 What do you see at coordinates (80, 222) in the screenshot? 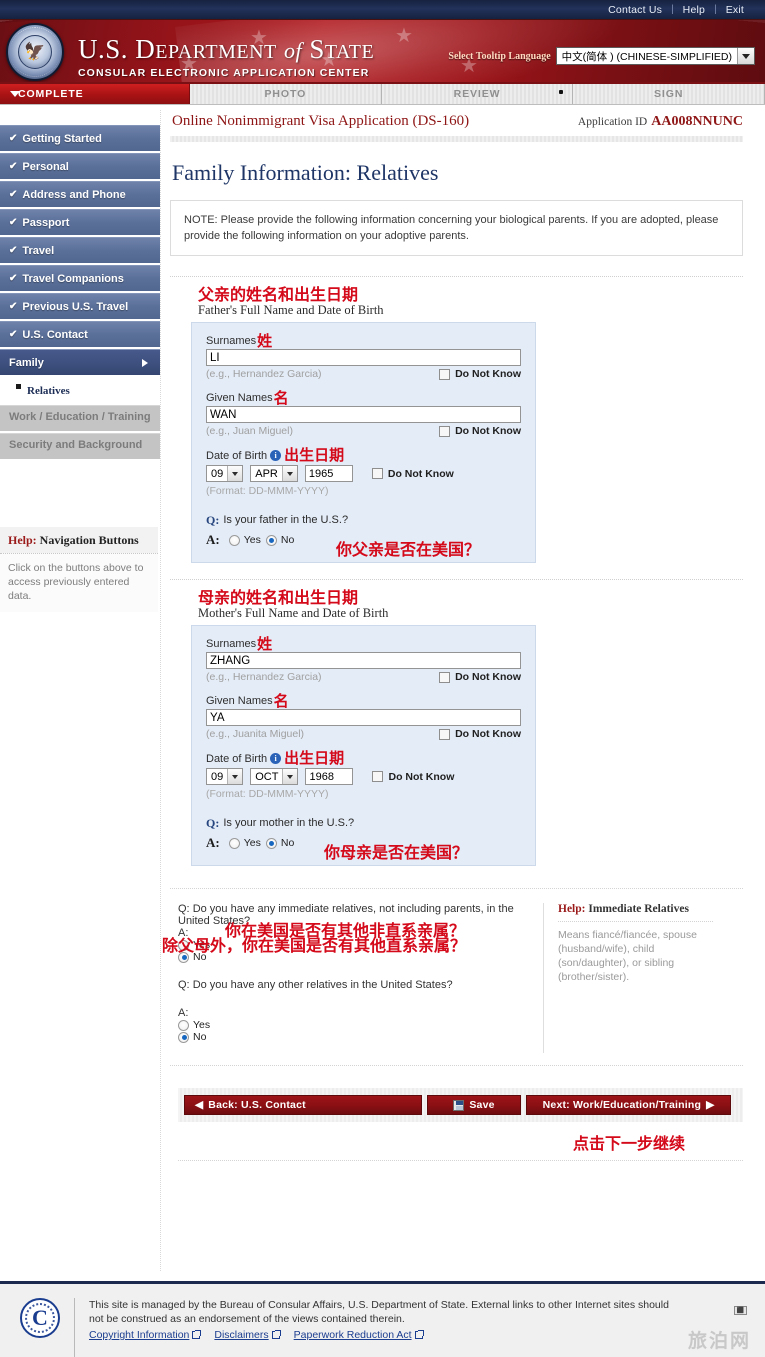
I see `sidebar-item-passport: ✔ Passport` at bounding box center [80, 222].